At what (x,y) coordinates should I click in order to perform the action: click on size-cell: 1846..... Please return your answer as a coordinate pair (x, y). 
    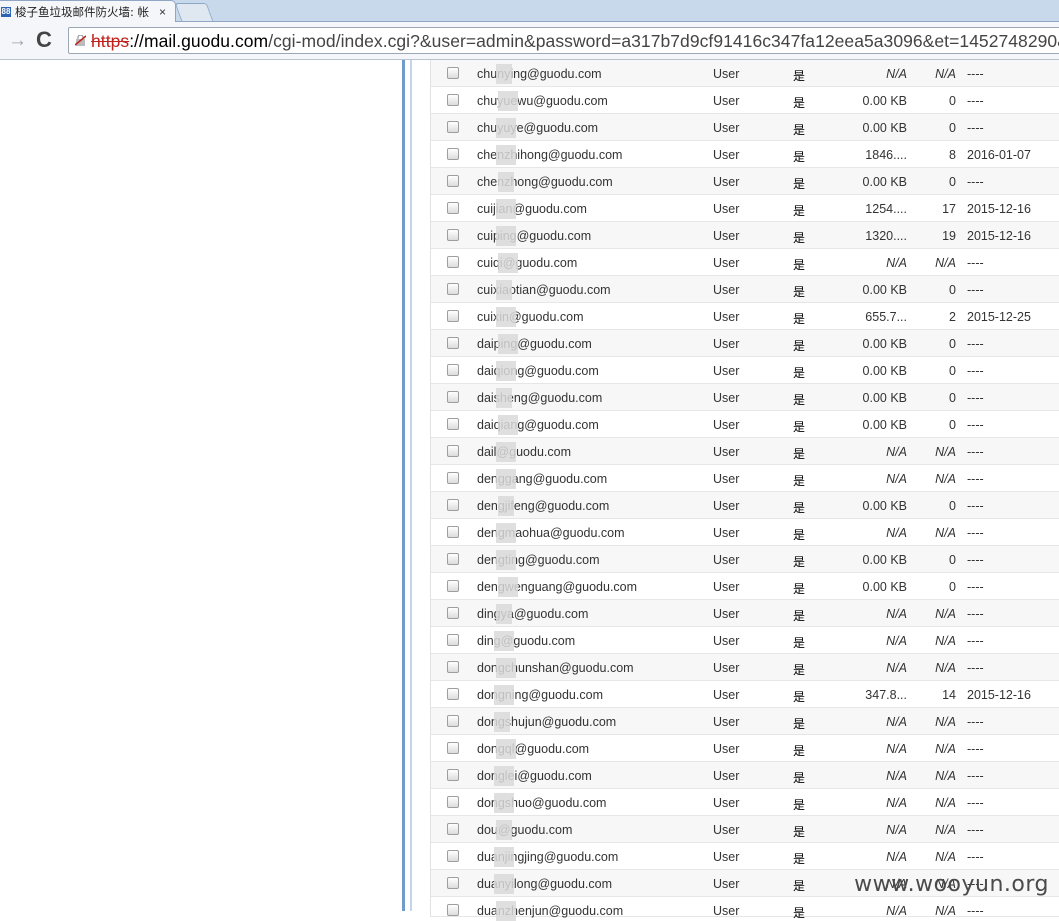
    Looking at the image, I should click on (886, 155).